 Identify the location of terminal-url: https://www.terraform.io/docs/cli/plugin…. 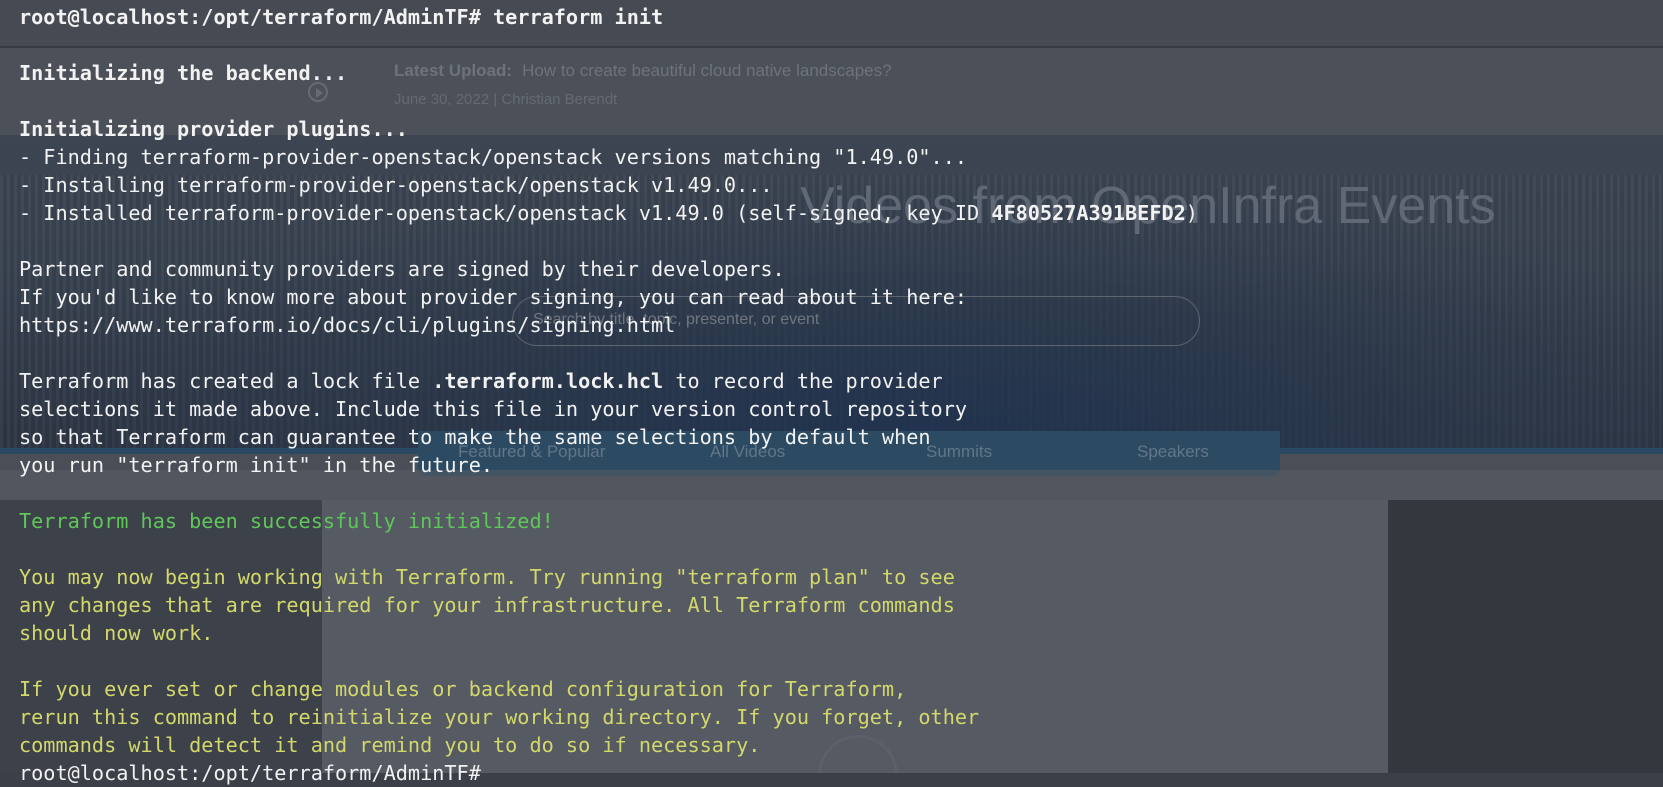
(347, 325).